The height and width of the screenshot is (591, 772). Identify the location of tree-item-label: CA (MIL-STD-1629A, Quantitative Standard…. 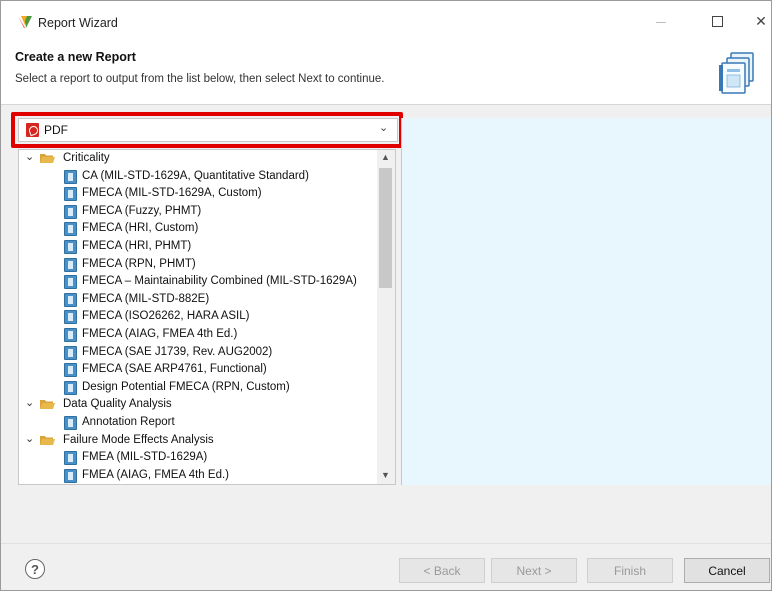
(195, 175).